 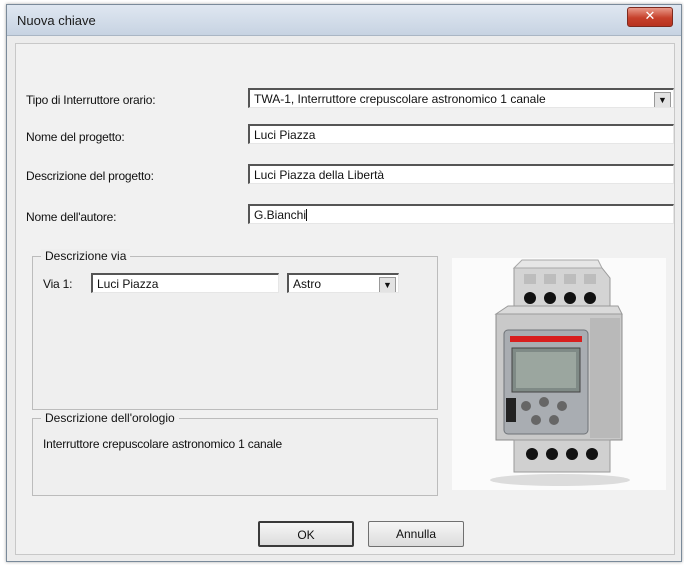 I want to click on ok-button: OK, so click(x=306, y=534).